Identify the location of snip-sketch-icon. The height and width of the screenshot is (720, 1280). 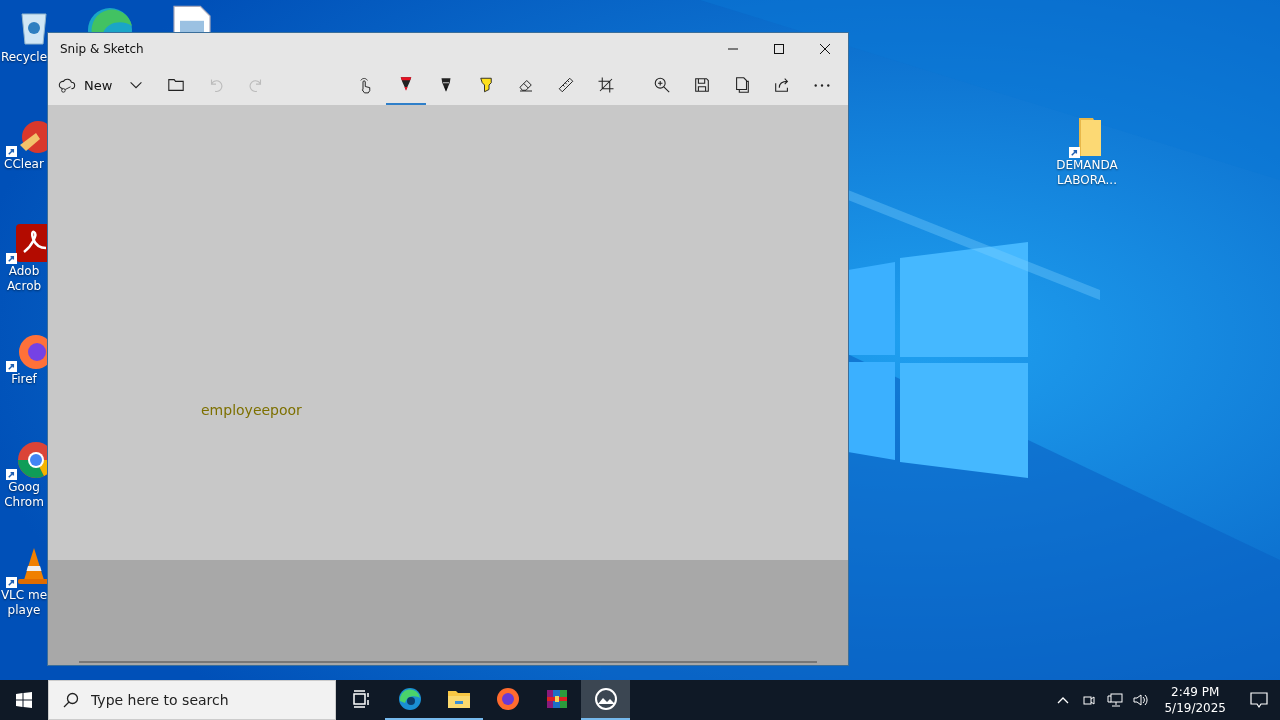
(605, 699).